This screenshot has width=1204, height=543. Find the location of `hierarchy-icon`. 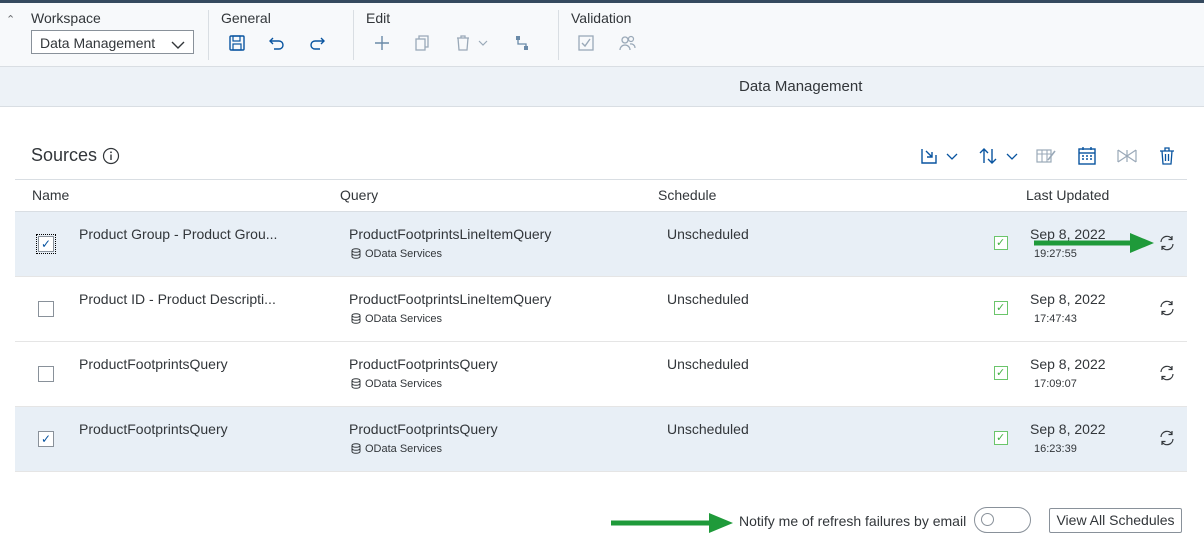

hierarchy-icon is located at coordinates (522, 43).